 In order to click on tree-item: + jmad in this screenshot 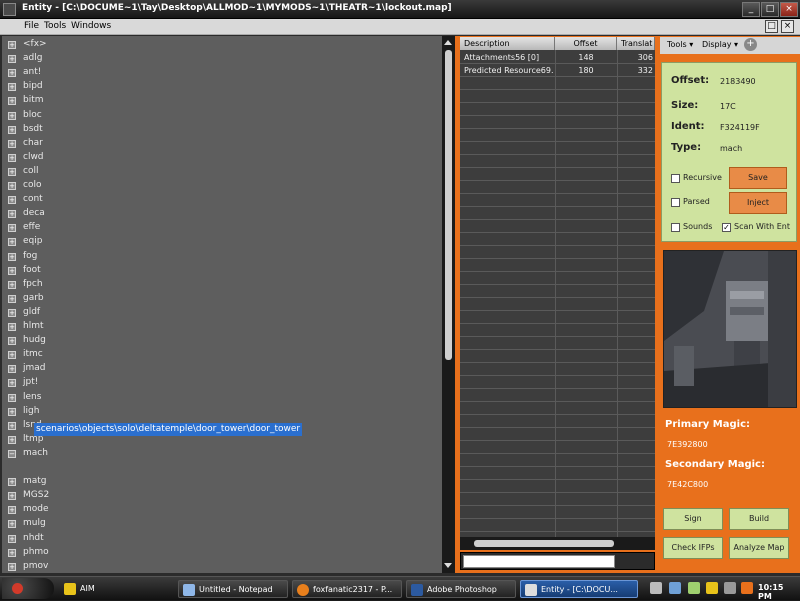, I will do `click(217, 369)`.